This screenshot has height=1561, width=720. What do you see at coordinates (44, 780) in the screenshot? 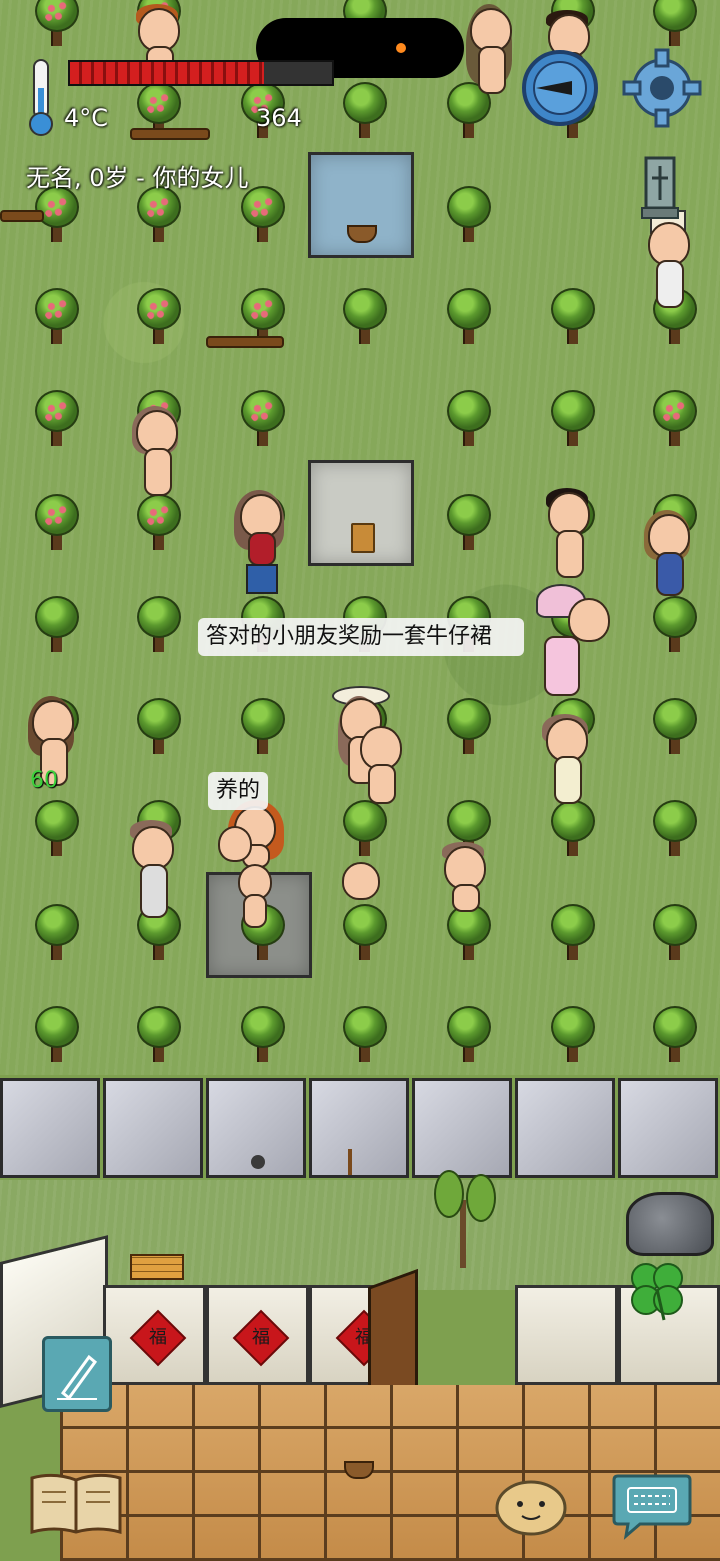
I see `age-marker-number: 60` at bounding box center [44, 780].